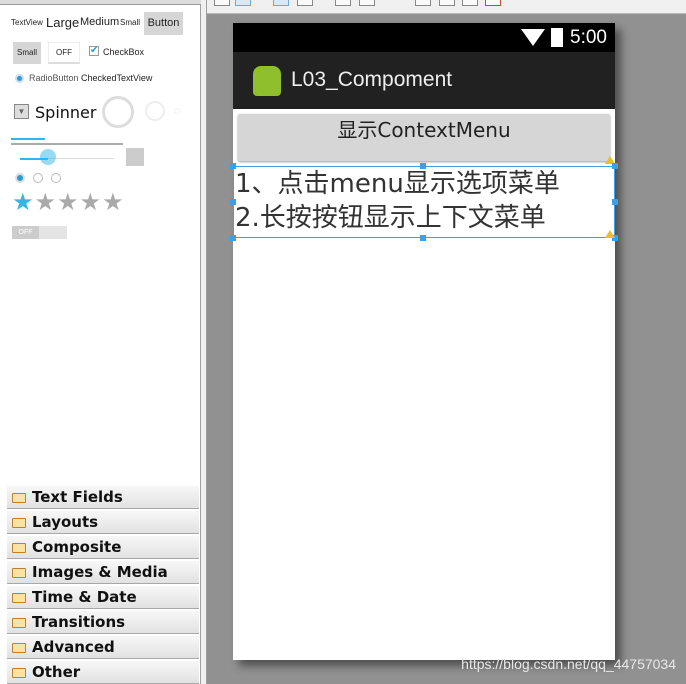 Image resolution: width=686 pixels, height=684 pixels. Describe the element at coordinates (177, 111) in the screenshot. I see `progress-small-icon` at that location.